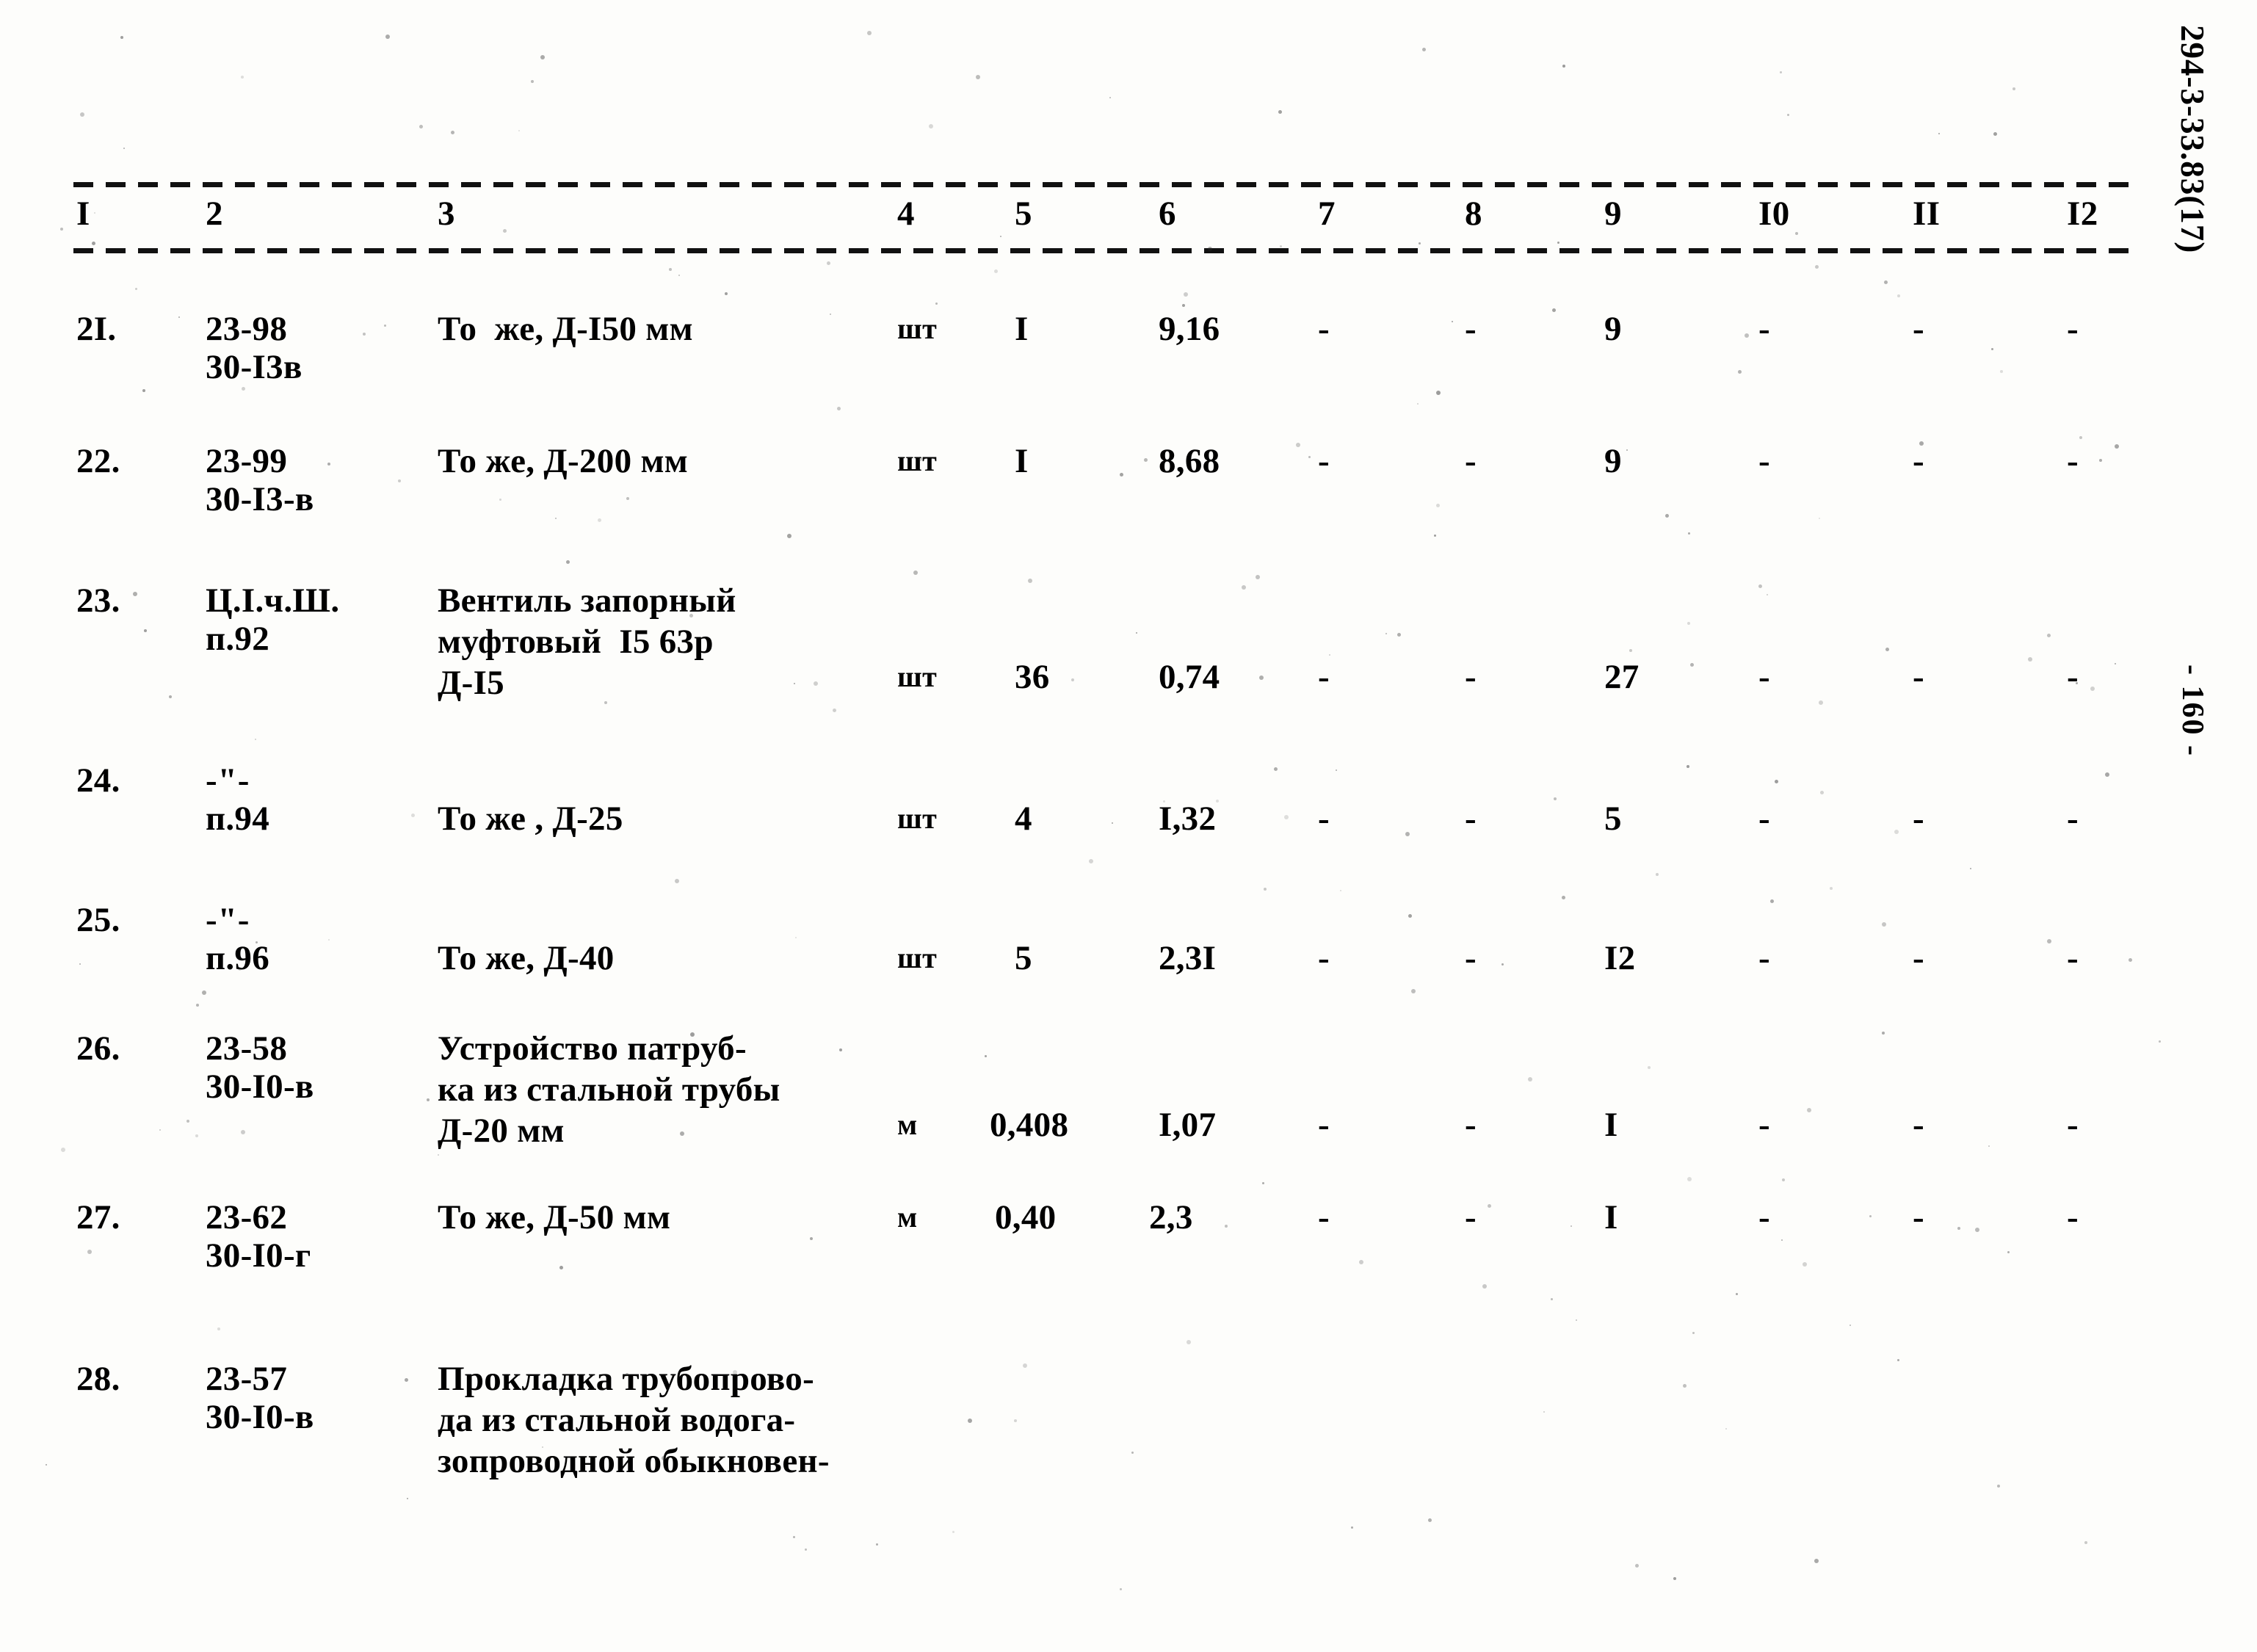  What do you see at coordinates (1611, 1217) in the screenshot?
I see `row-value-9: I` at bounding box center [1611, 1217].